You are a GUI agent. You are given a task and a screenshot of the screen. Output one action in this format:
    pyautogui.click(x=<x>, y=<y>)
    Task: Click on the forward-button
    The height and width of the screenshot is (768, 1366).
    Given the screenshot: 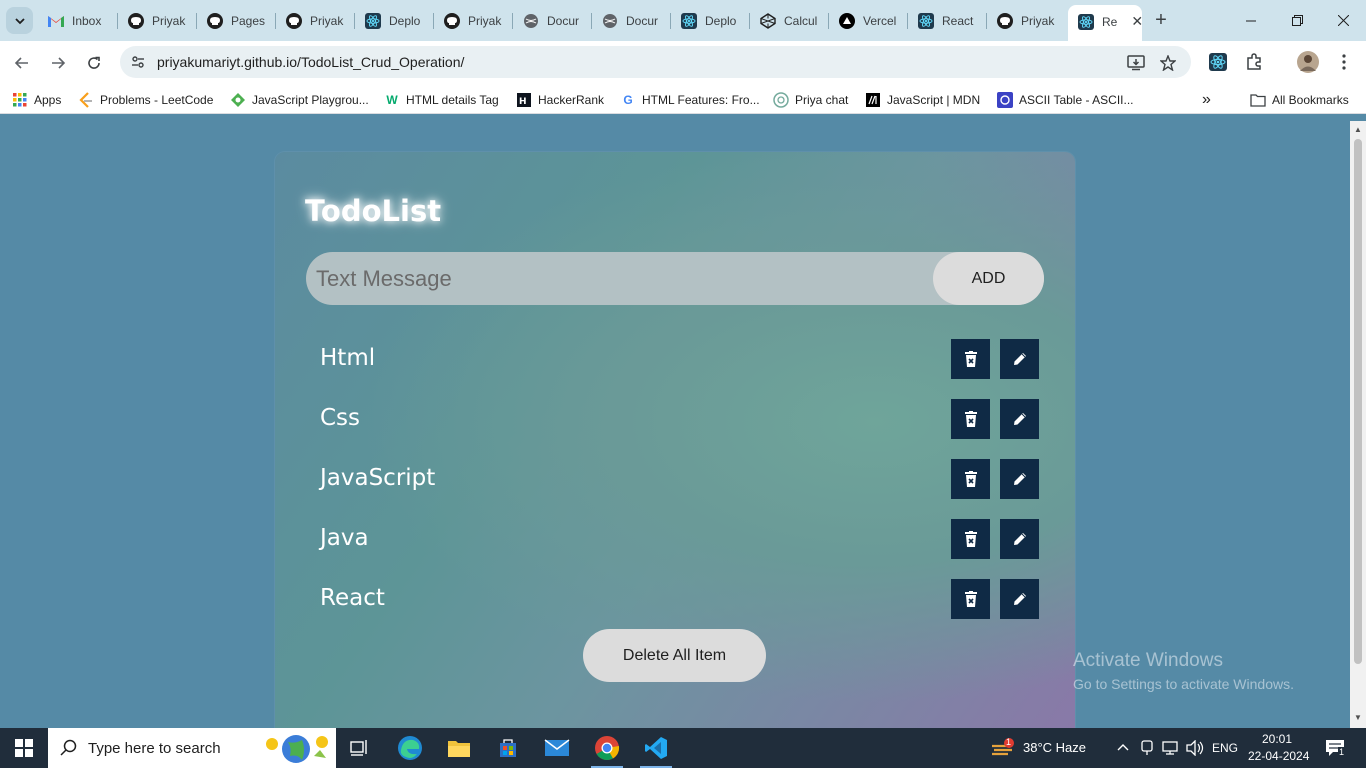 What is the action you would take?
    pyautogui.click(x=58, y=63)
    